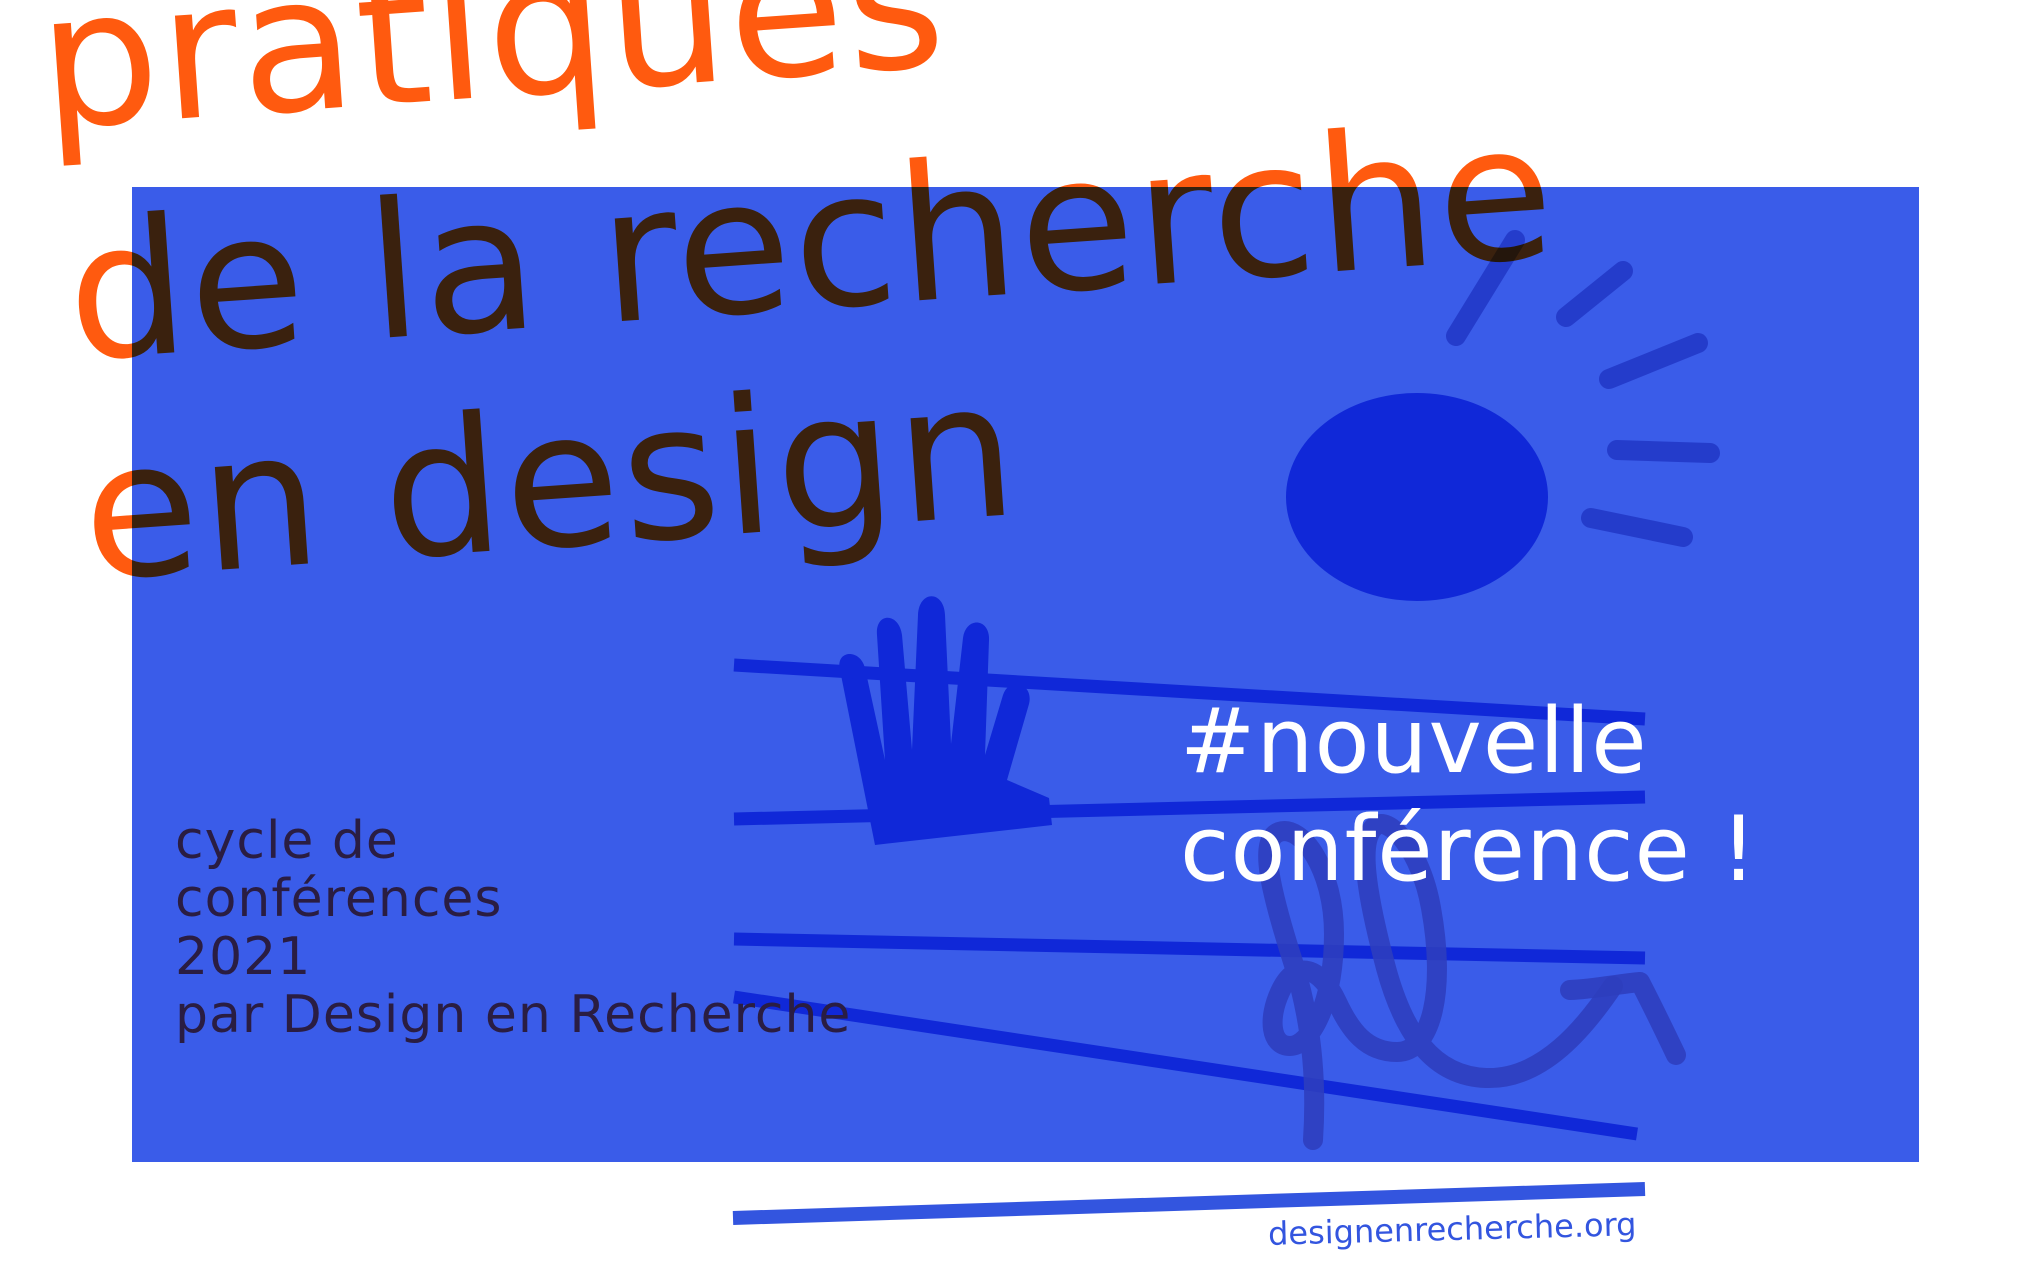  I want to click on cycle-line-3: 2021, so click(243, 957).